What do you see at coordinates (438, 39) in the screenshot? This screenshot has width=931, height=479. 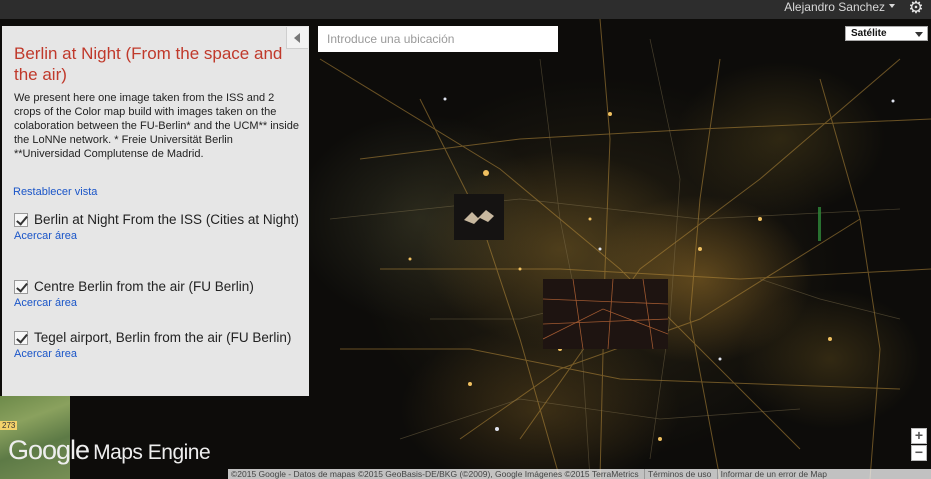 I see `search-input` at bounding box center [438, 39].